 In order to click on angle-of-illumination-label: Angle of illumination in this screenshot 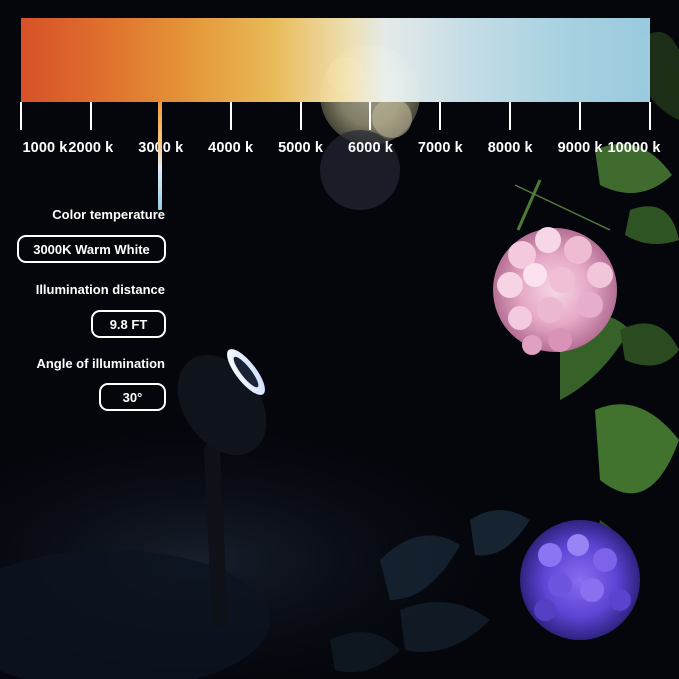, I will do `click(100, 363)`.